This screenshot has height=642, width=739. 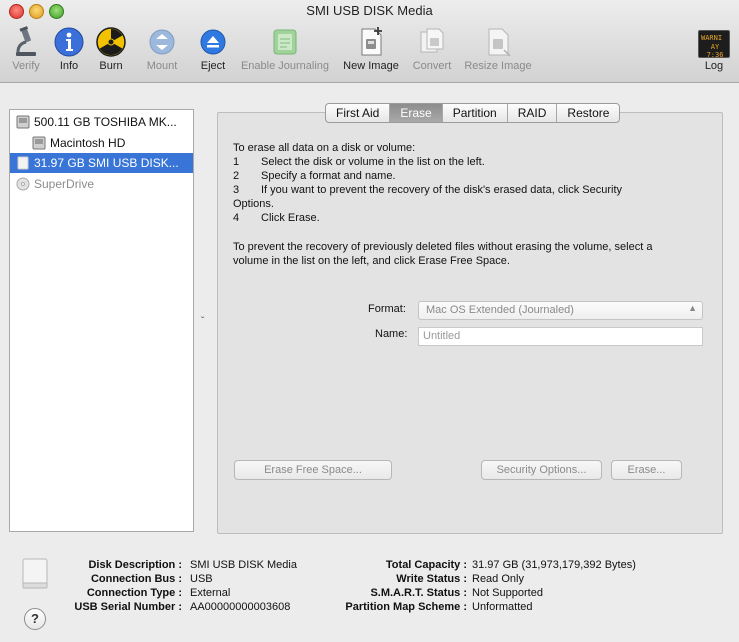 I want to click on disk-description-value: SMI USB DISK Media, so click(x=243, y=565).